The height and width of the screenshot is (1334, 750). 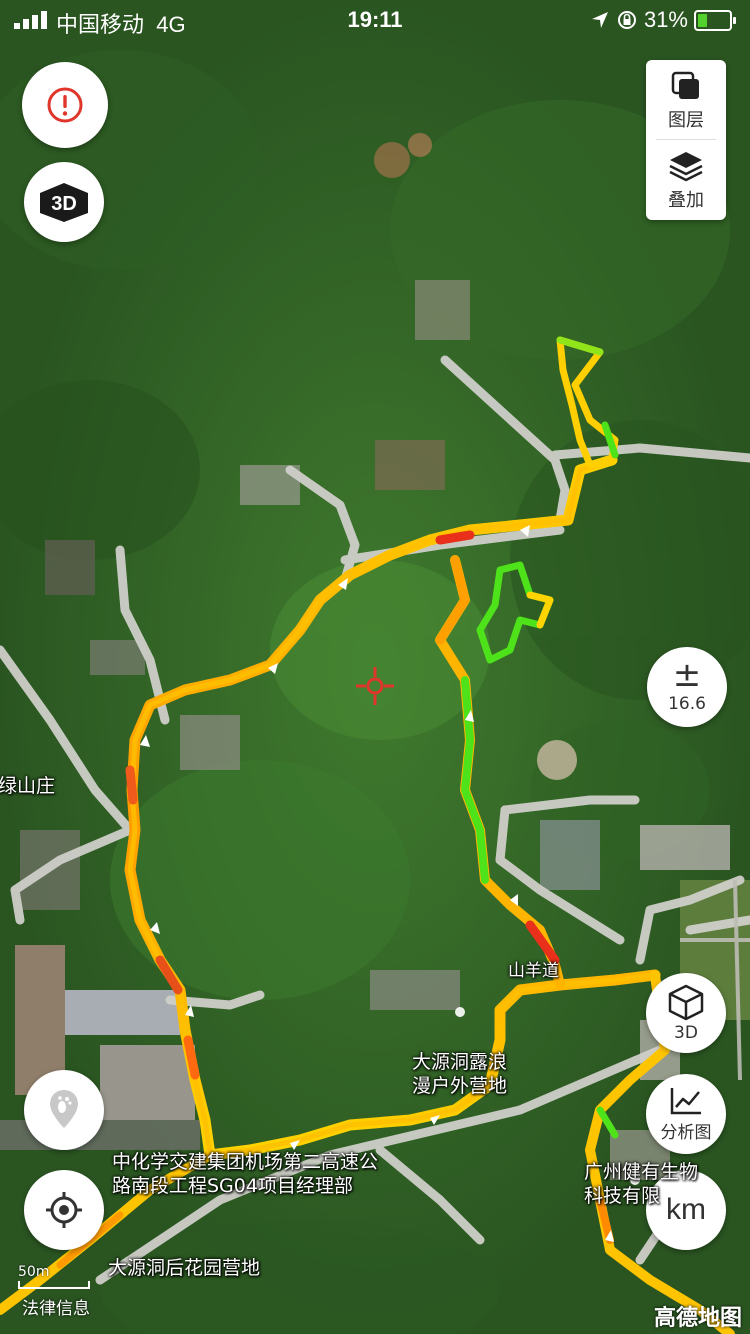 I want to click on unit-label: km, so click(x=686, y=1209).